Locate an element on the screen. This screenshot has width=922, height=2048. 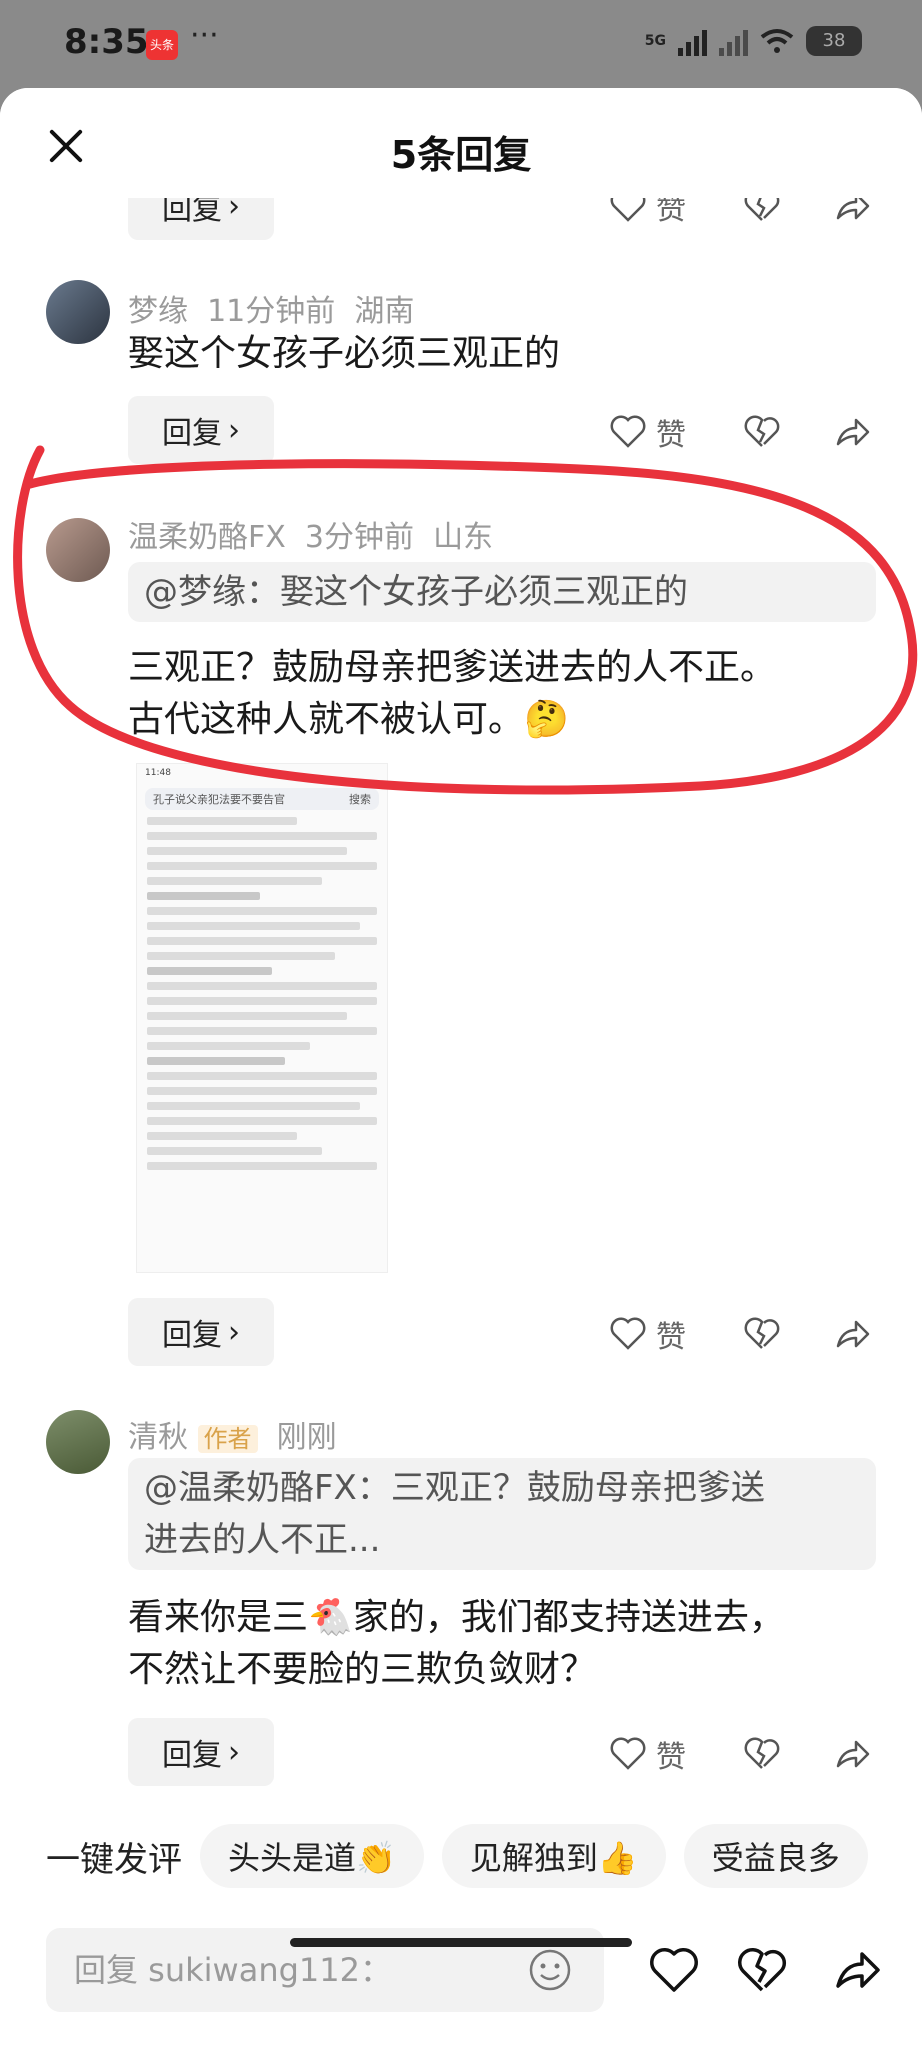
sheet-header: 5条回复 is located at coordinates (461, 143).